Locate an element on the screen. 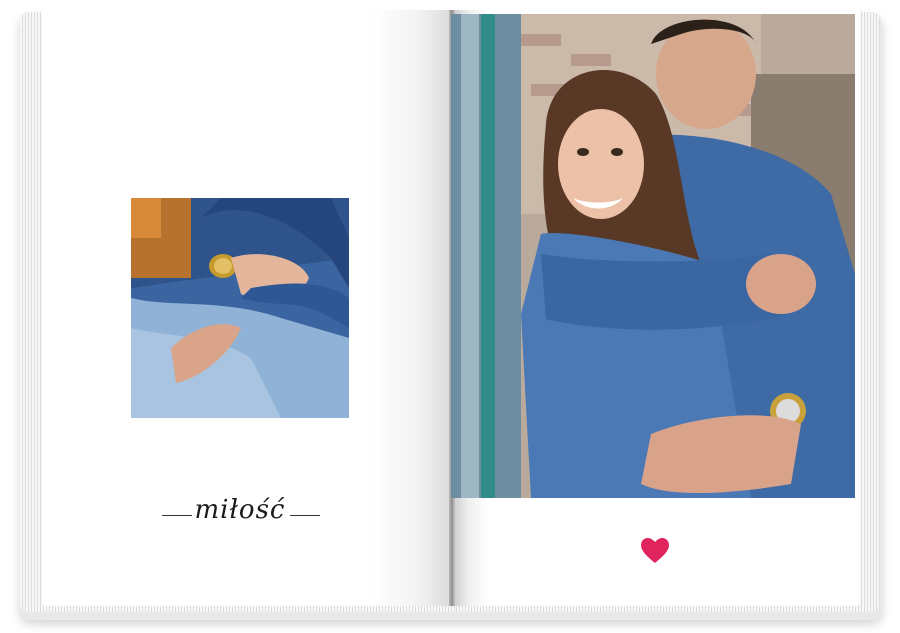 This screenshot has width=900, height=633. heart-icon is located at coordinates (655, 550).